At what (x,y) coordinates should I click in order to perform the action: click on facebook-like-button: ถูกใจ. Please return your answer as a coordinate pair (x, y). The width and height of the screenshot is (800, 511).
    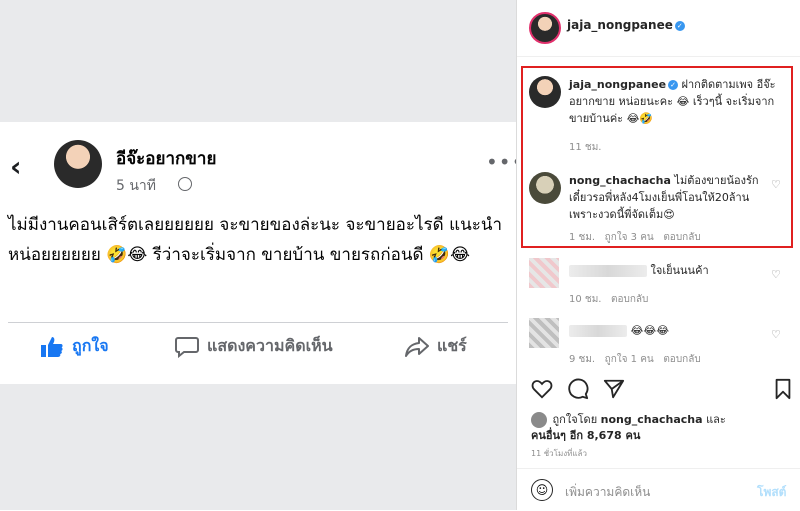
    Looking at the image, I should click on (74, 346).